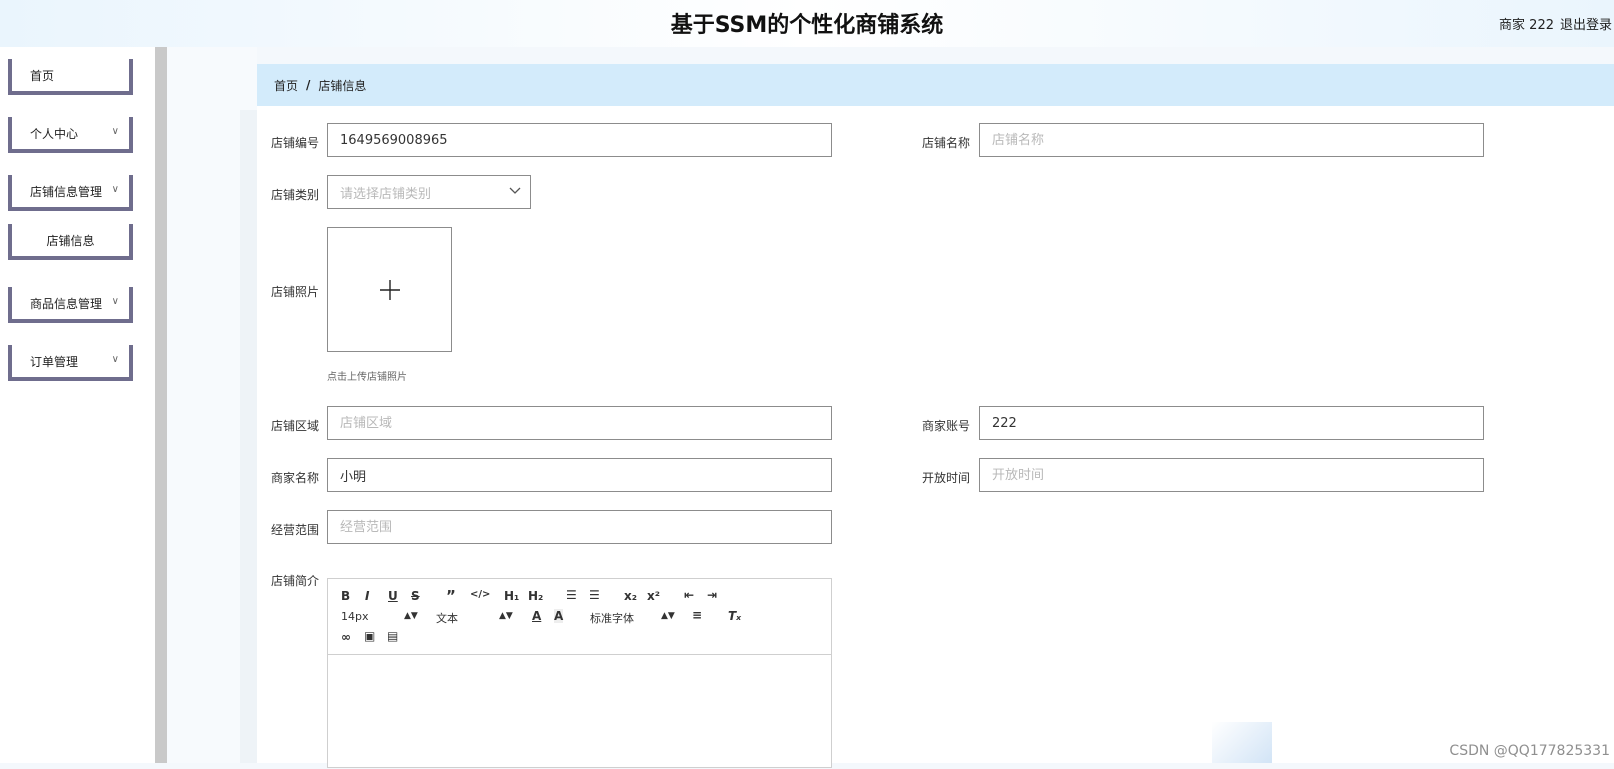 This screenshot has width=1614, height=769. What do you see at coordinates (1242, 742) in the screenshot?
I see `corner-decoration` at bounding box center [1242, 742].